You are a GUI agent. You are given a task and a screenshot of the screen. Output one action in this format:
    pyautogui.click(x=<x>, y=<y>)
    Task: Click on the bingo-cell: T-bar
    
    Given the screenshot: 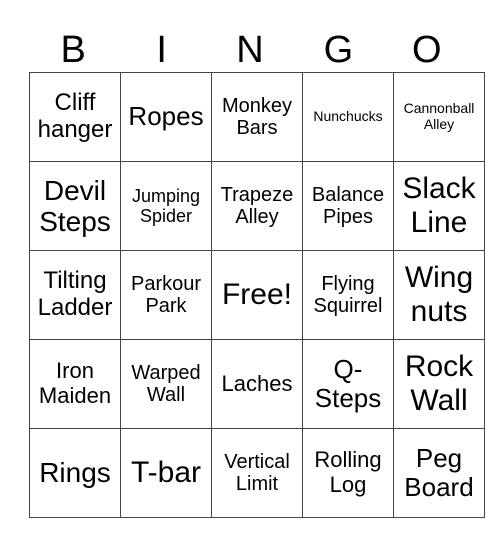 What is the action you would take?
    pyautogui.click(x=166, y=473)
    